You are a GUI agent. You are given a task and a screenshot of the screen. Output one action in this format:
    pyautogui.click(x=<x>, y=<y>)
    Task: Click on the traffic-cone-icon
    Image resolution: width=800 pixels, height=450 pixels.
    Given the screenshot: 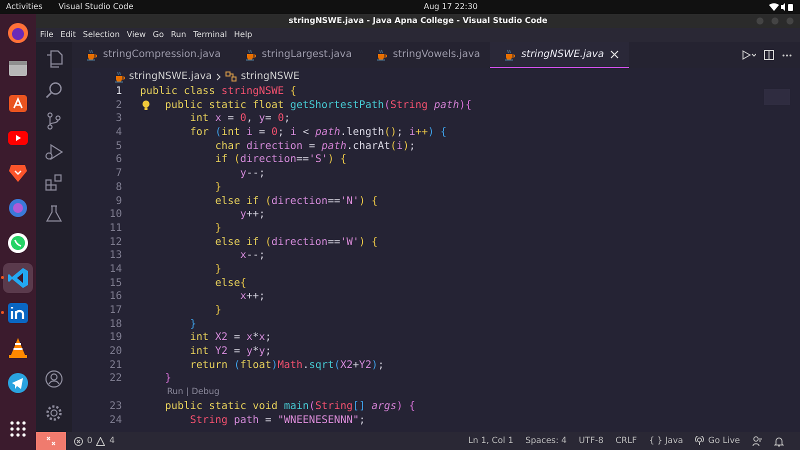 What is the action you would take?
    pyautogui.click(x=18, y=348)
    